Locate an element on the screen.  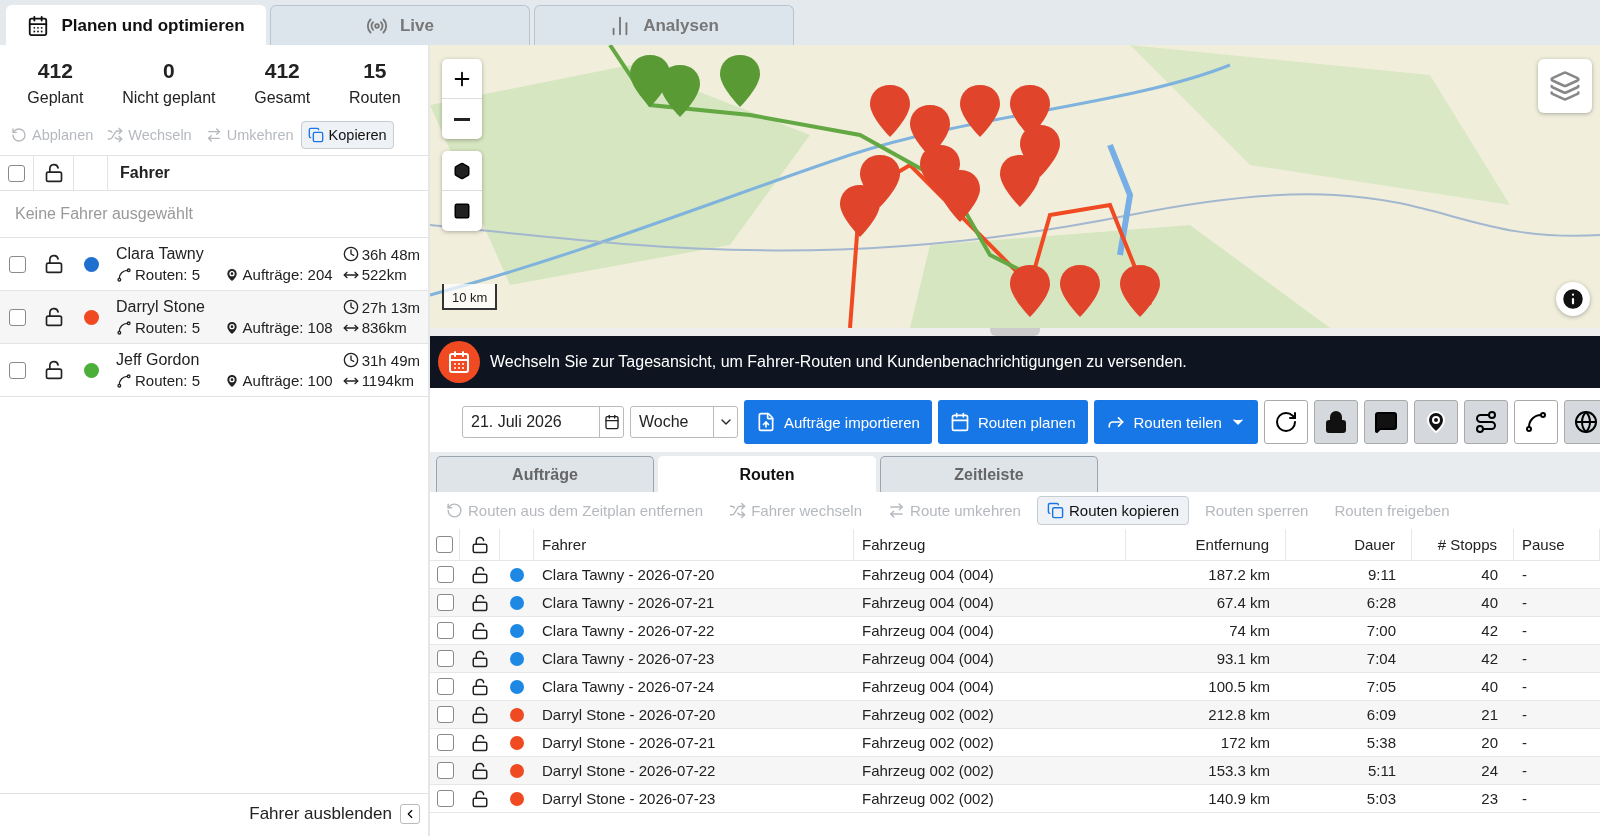
lock-button is located at coordinates (1335, 422).